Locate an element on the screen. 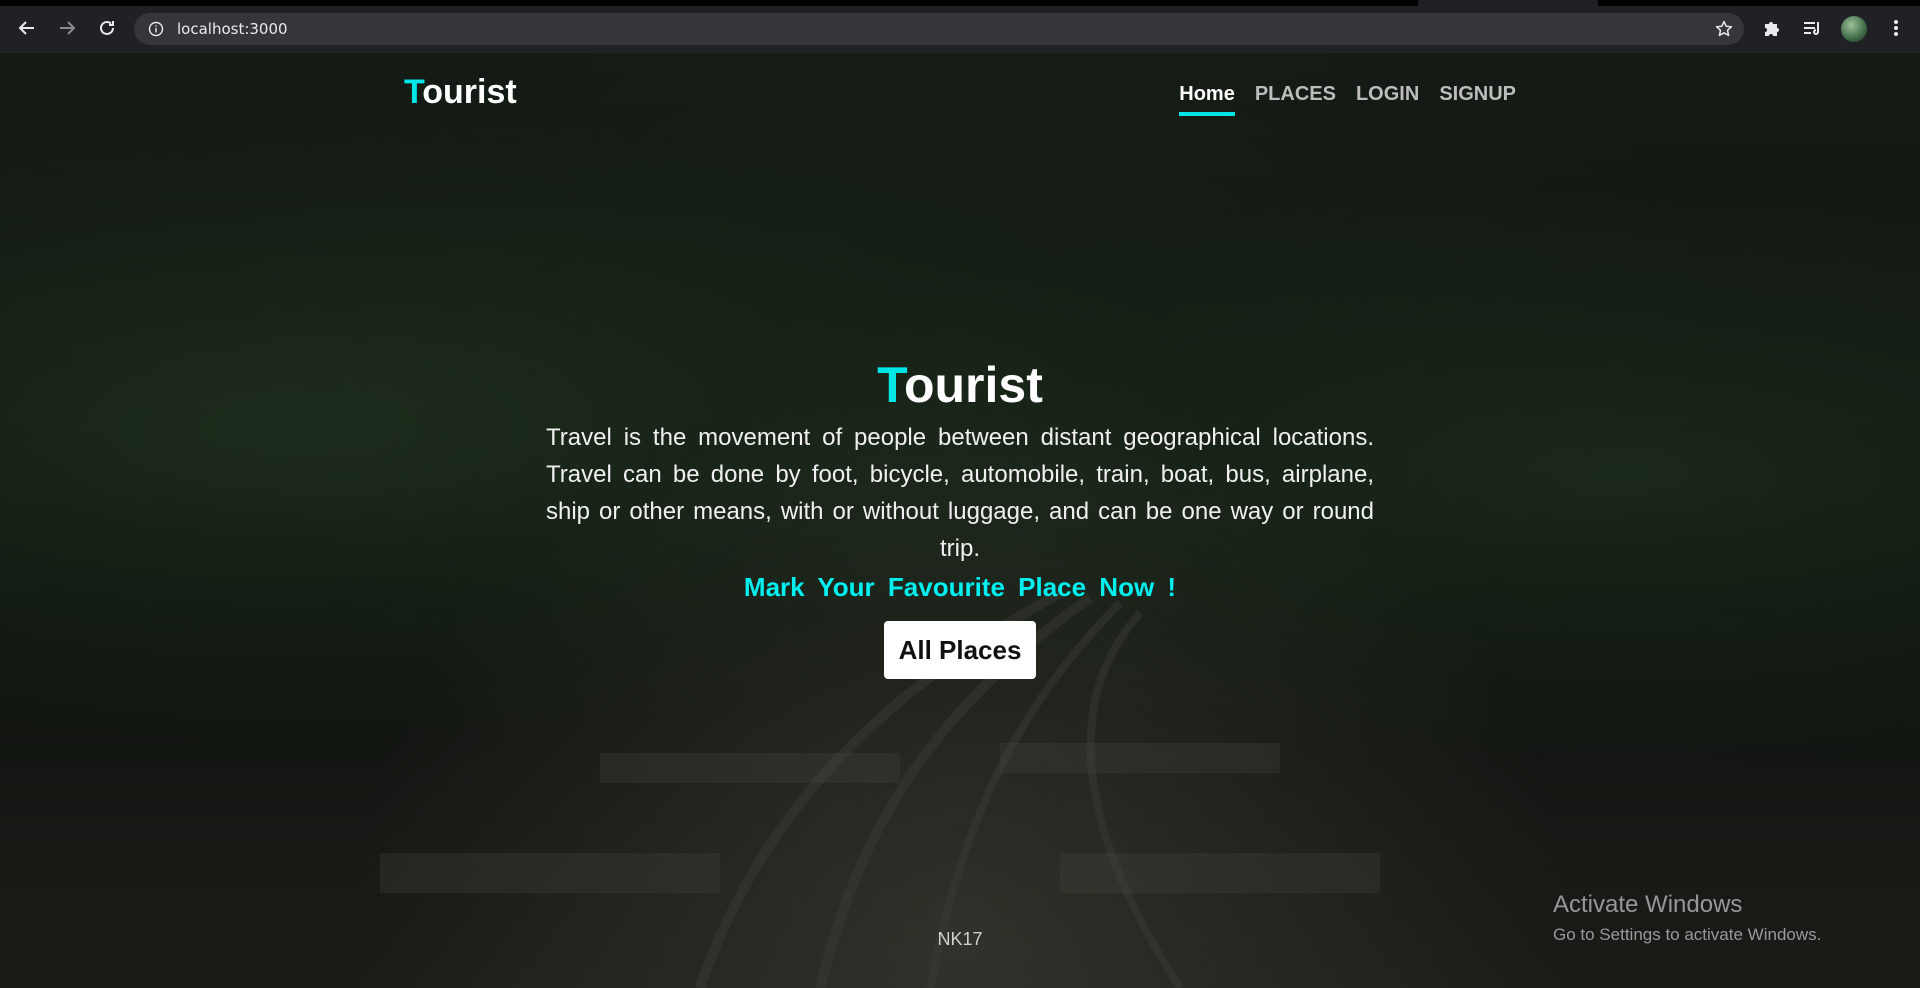 The image size is (1920, 988). url-text: localhost:3000 is located at coordinates (232, 29).